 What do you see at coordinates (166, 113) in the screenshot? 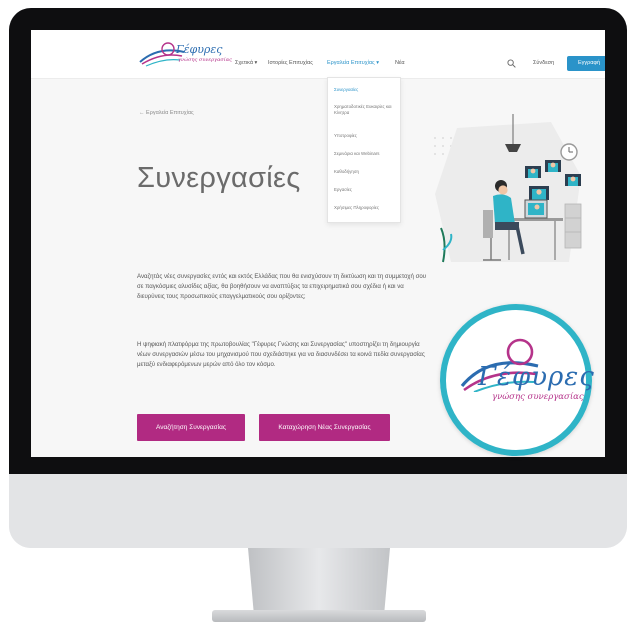
I see `back-link: ← Εργαλεία Επιτυχίας` at bounding box center [166, 113].